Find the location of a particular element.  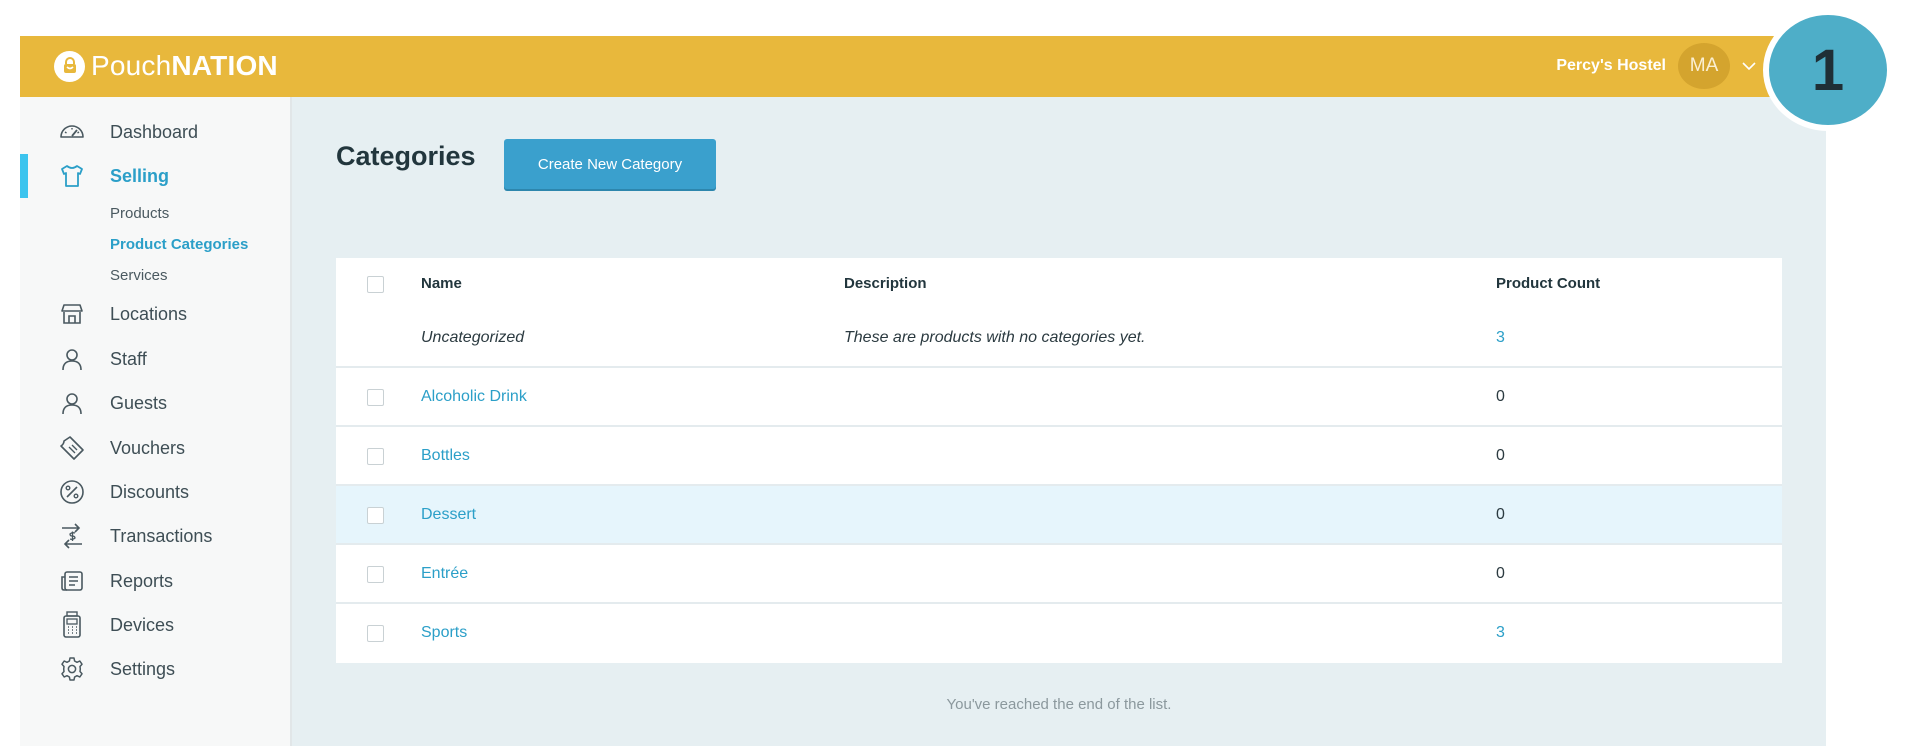

sidebar-item-label: Staff is located at coordinates (128, 358).